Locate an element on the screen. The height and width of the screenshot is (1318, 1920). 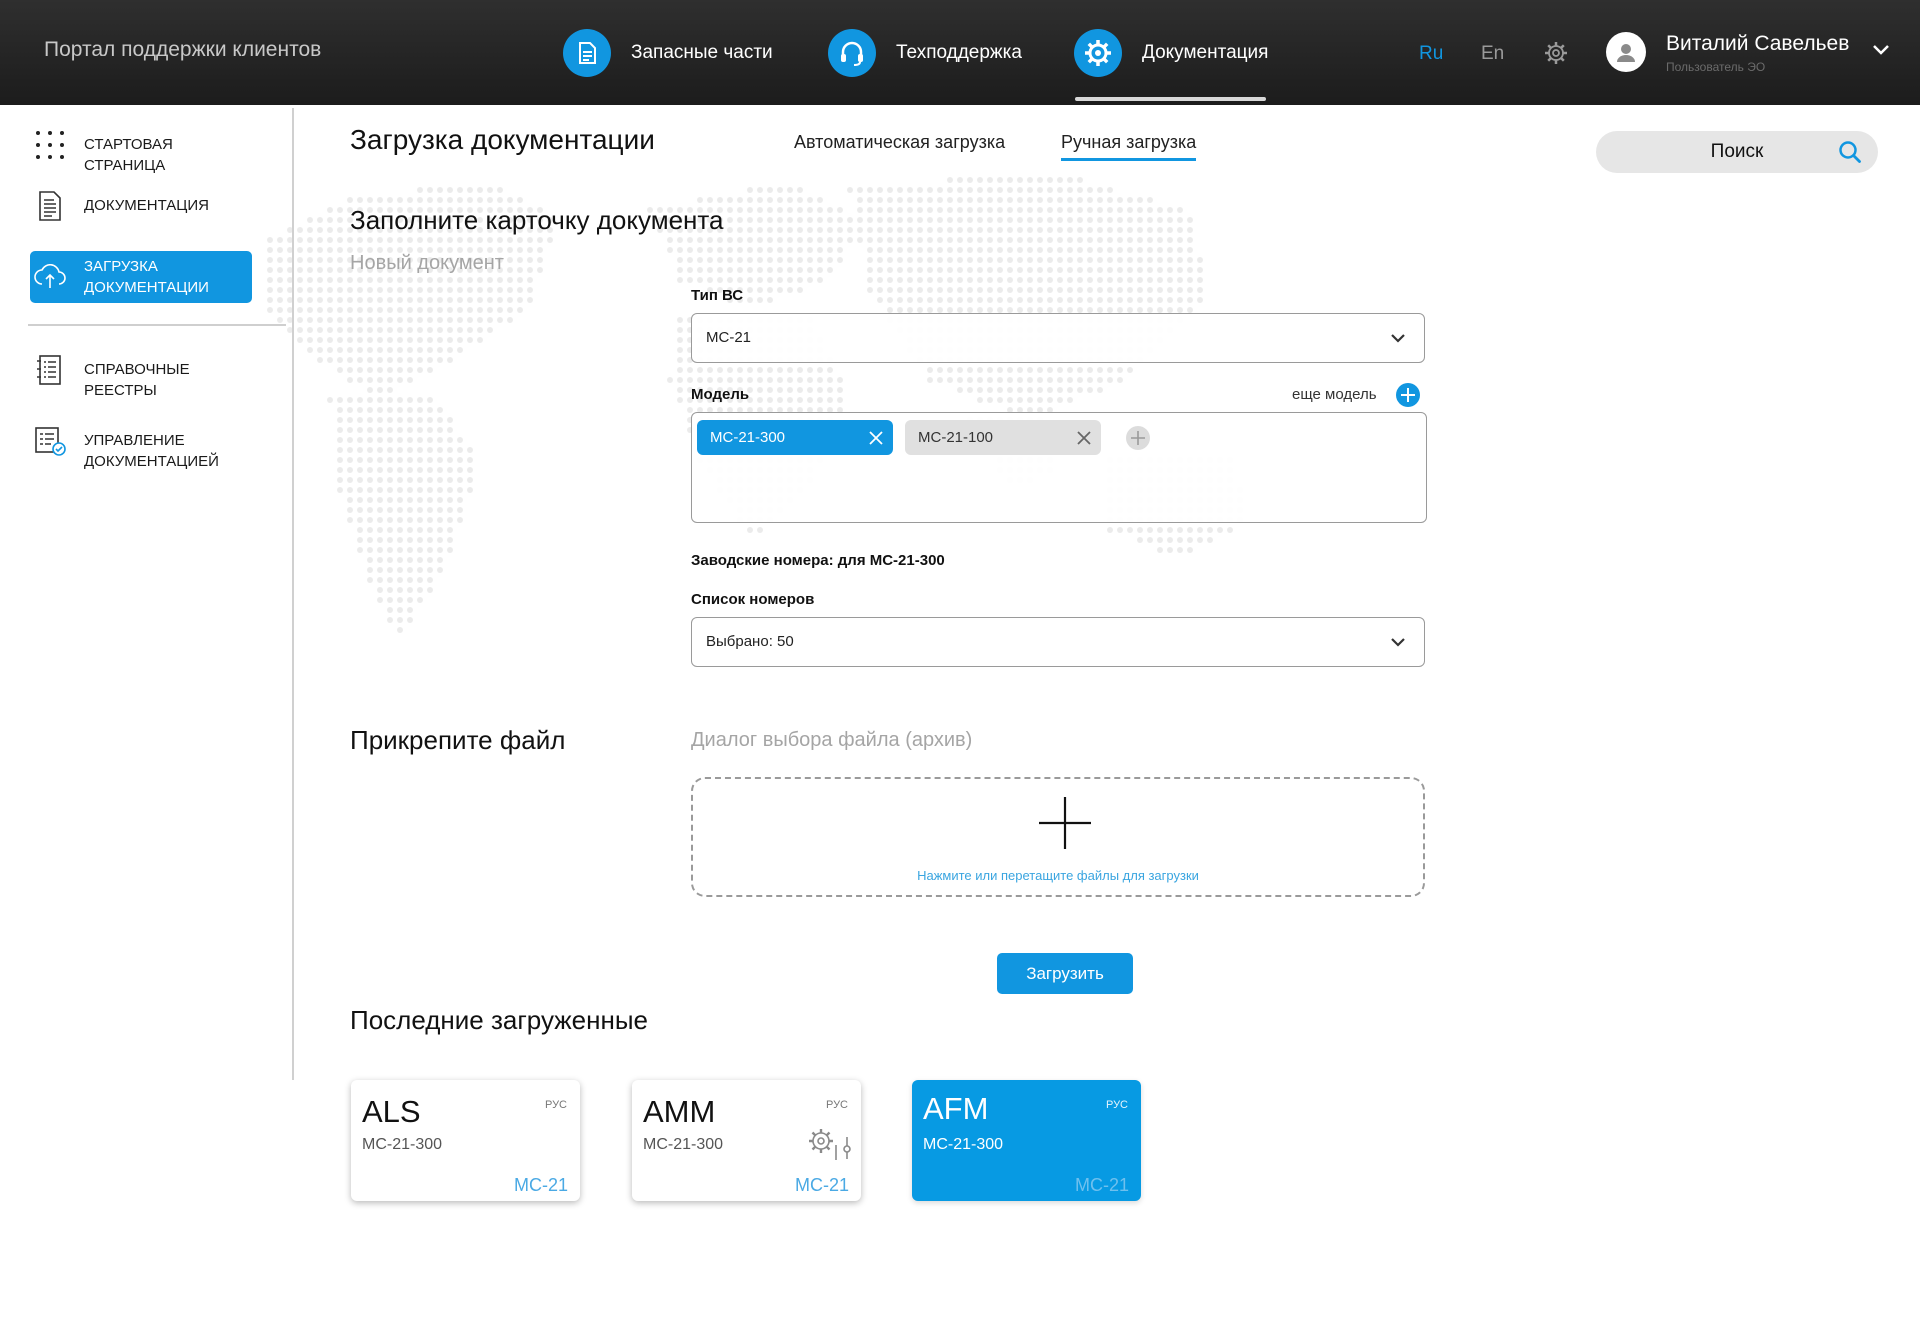
add-model-button is located at coordinates (1408, 395).